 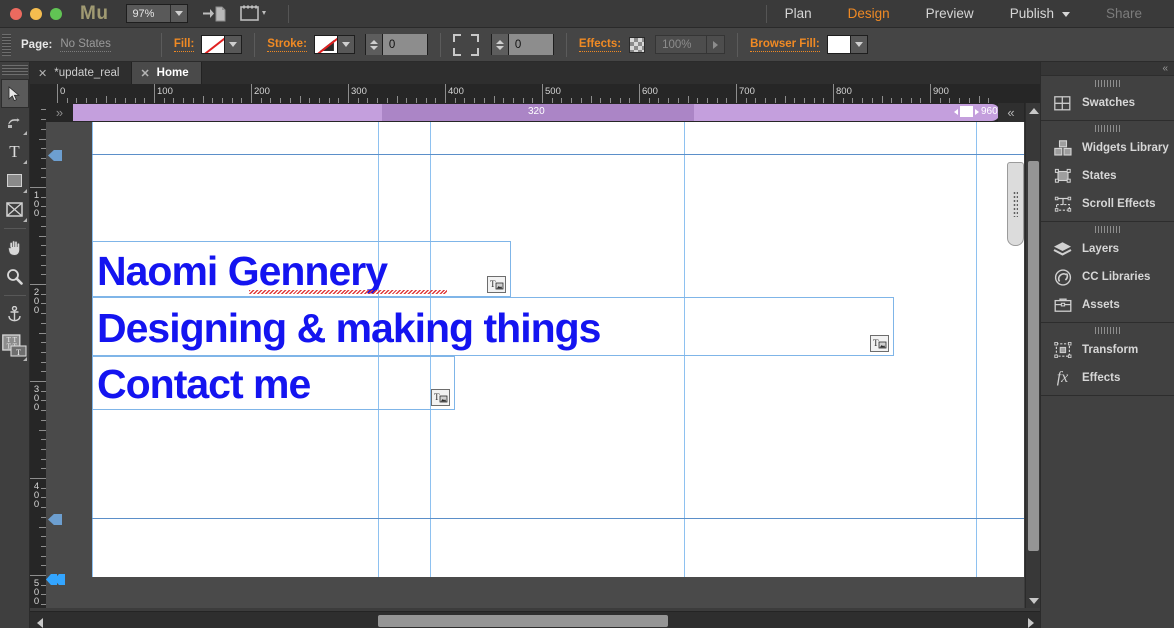 What do you see at coordinates (1033, 600) in the screenshot?
I see `scroll-down-button` at bounding box center [1033, 600].